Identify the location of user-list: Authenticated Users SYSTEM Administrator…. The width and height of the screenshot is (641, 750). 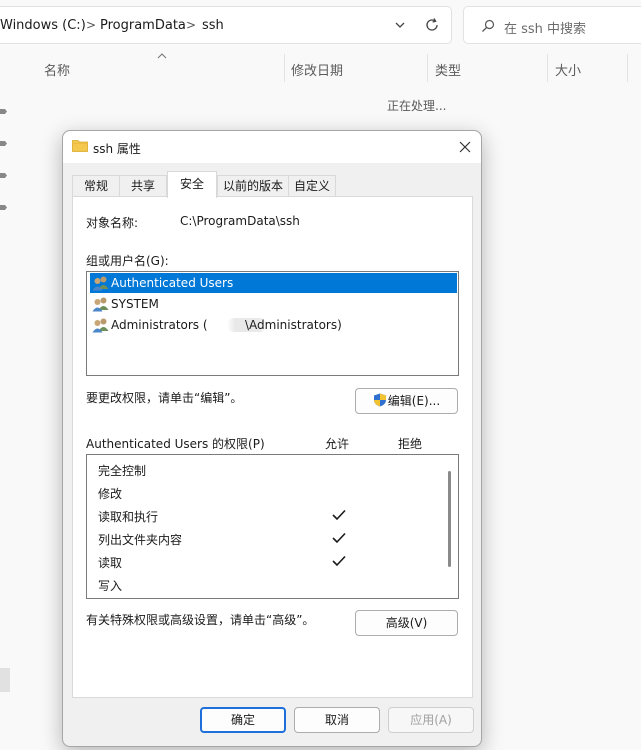
(272, 323).